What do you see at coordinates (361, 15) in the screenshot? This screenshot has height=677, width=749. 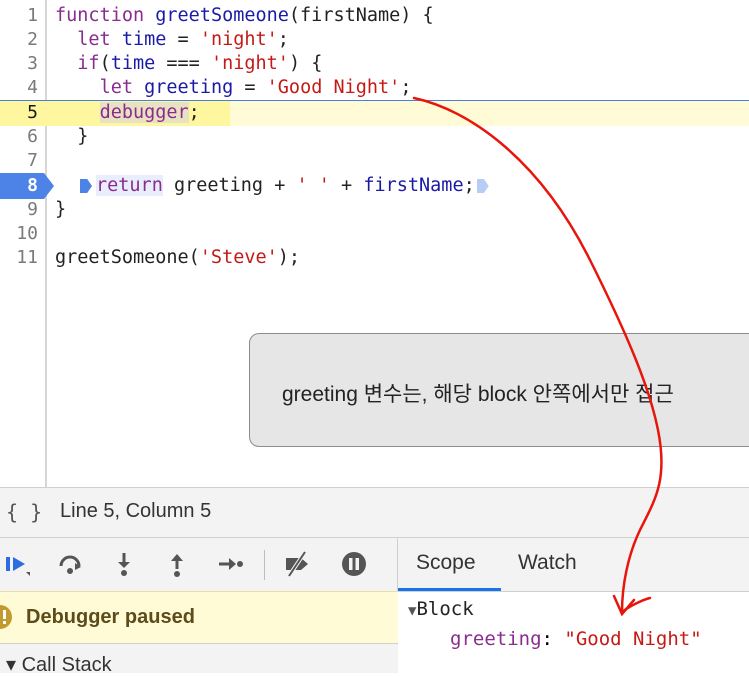 I see `code-text: (firstName) {` at bounding box center [361, 15].